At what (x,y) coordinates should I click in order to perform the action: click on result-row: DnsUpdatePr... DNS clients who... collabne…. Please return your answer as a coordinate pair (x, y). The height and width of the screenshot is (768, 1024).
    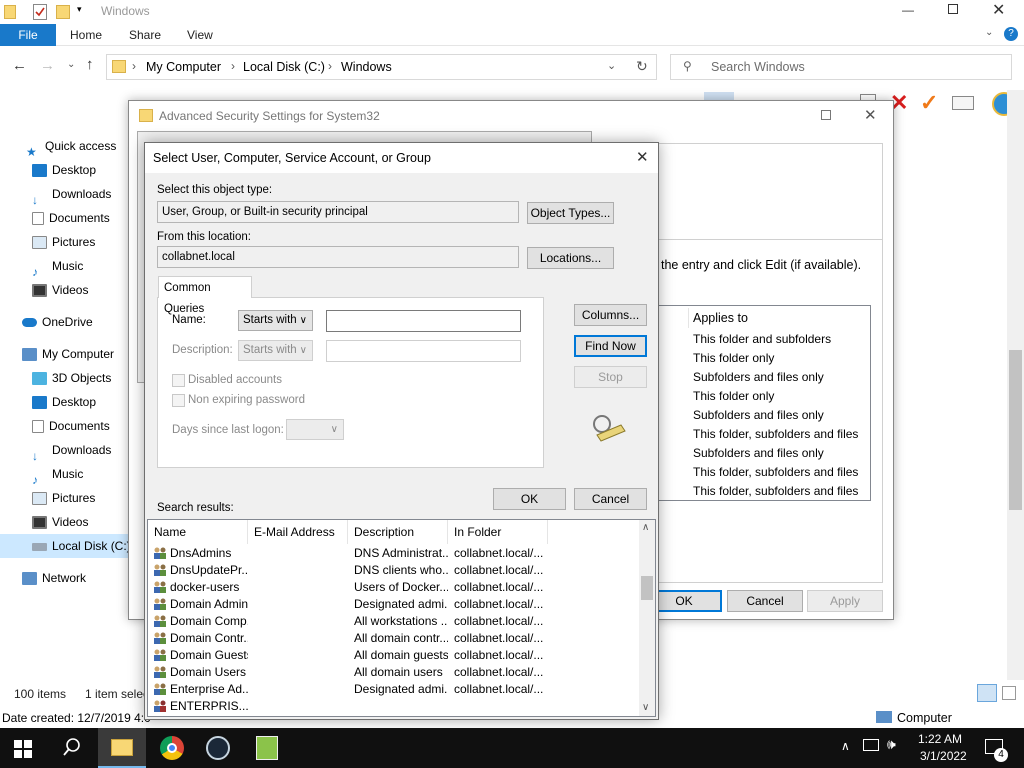
    Looking at the image, I should click on (393, 570).